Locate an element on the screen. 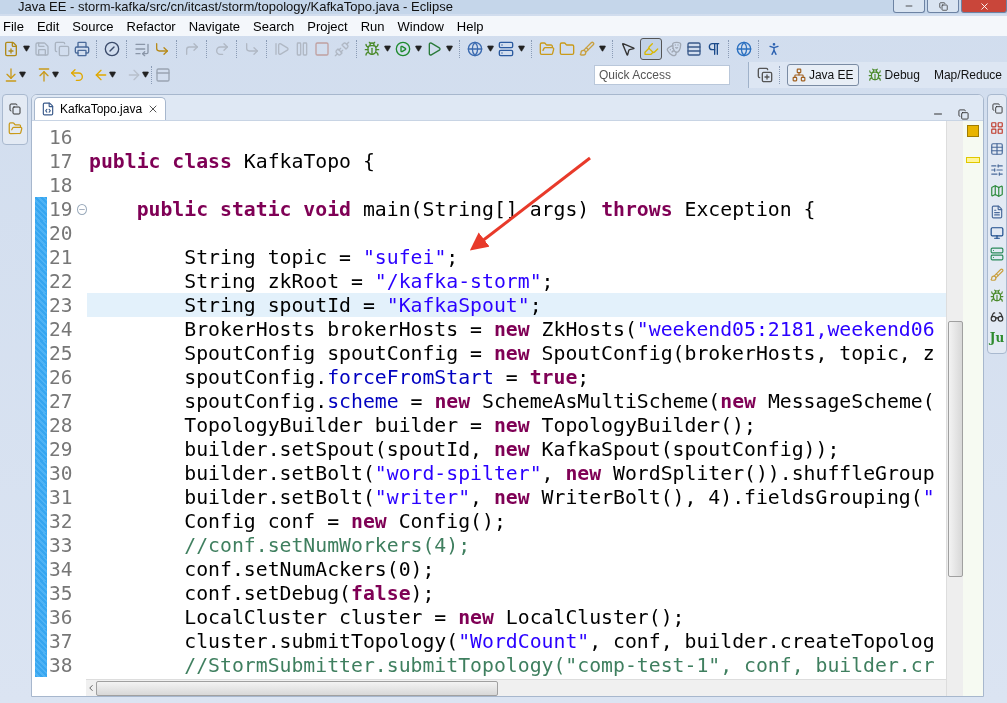 This screenshot has height=703, width=1007. code-line: LocalCluster cluster = new LocalCluster(); is located at coordinates (434, 617).